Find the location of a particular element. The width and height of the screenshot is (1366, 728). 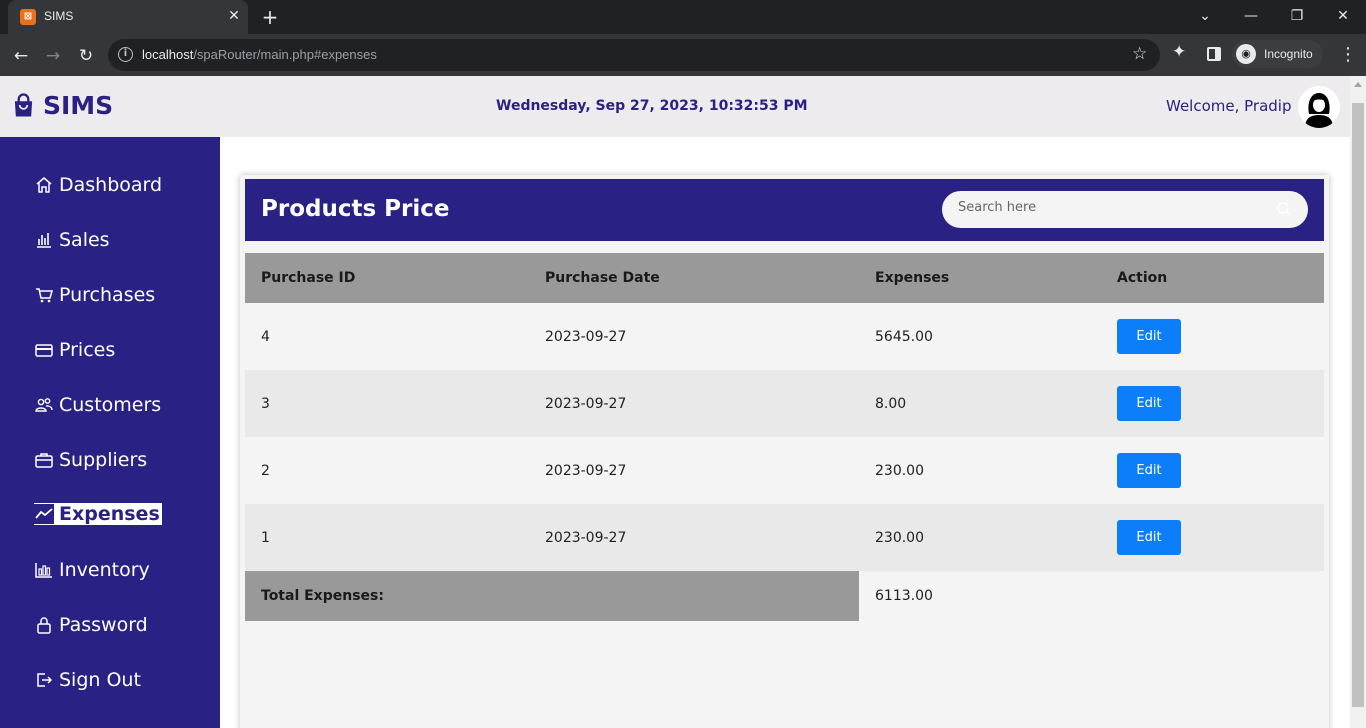

cell-purchase-id: 1 is located at coordinates (265, 537).